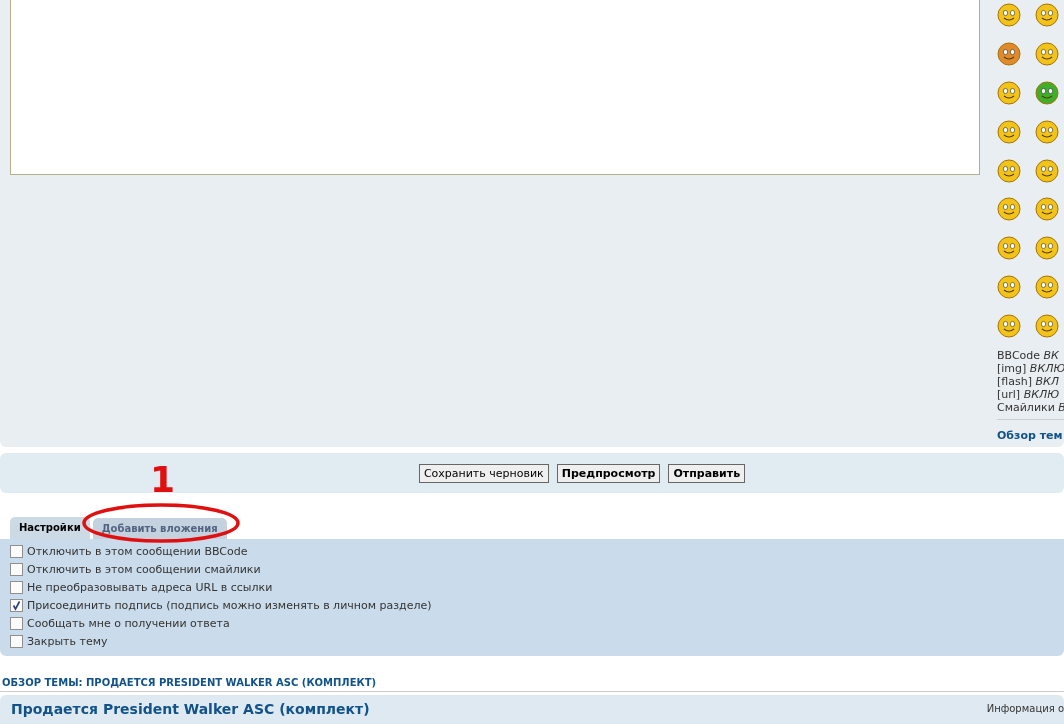  What do you see at coordinates (50, 528) in the screenshot?
I see `tab: Настройки` at bounding box center [50, 528].